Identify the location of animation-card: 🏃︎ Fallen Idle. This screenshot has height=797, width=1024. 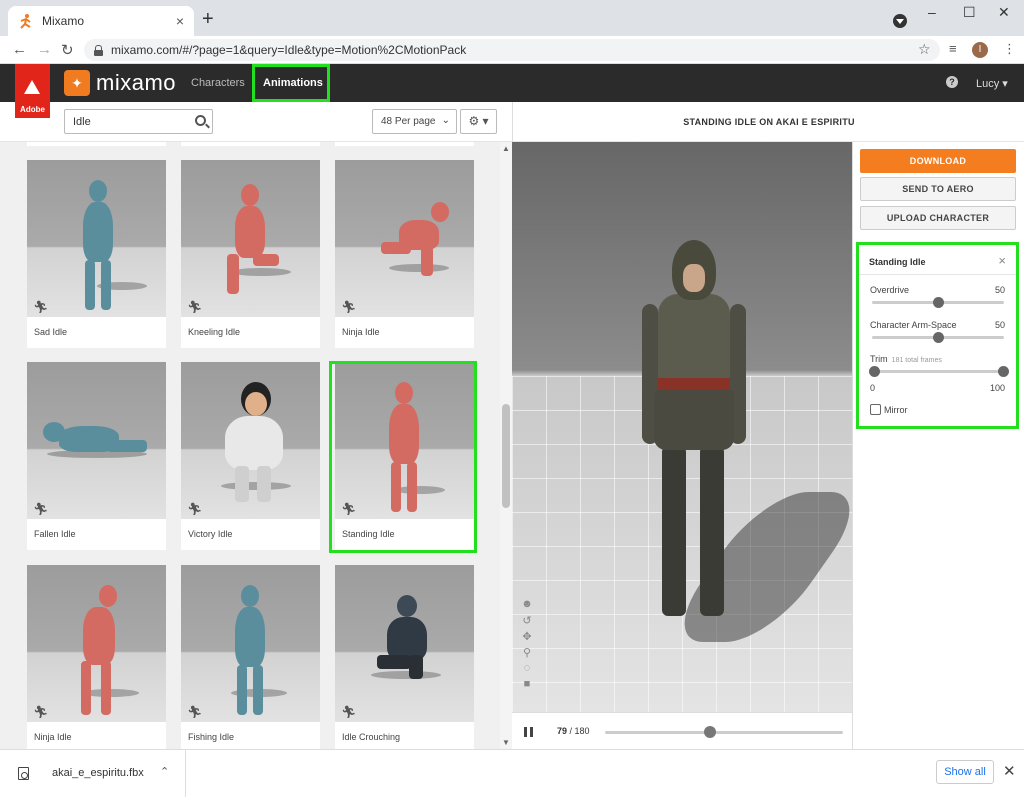
(96, 456).